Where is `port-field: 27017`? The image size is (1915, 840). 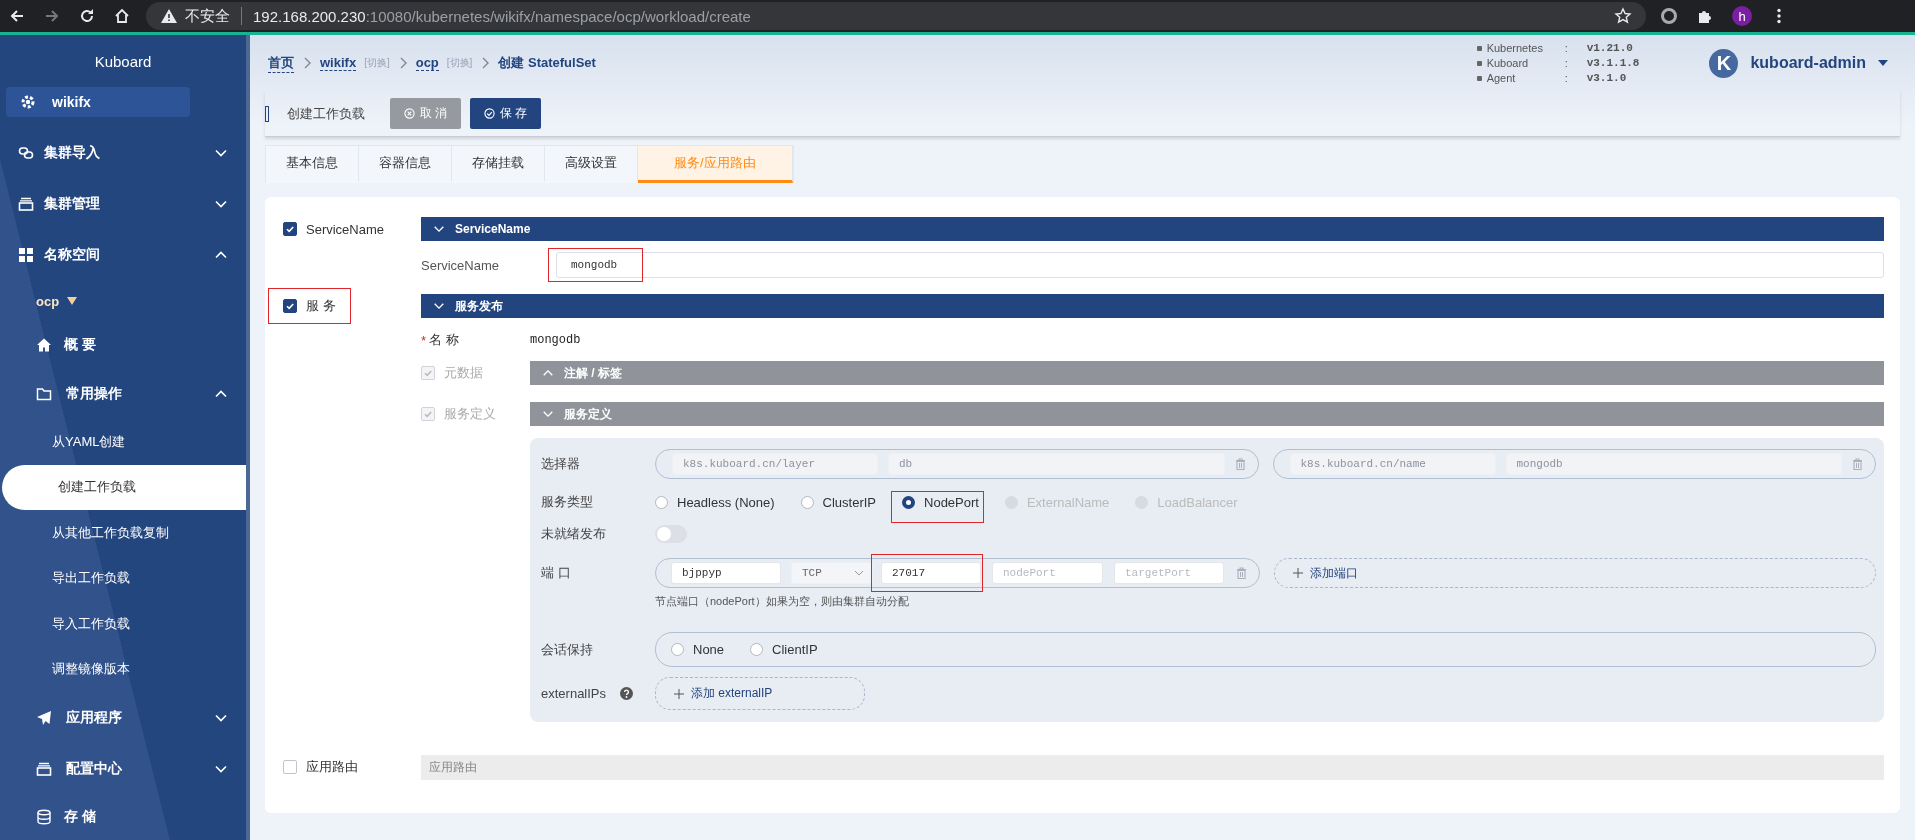
port-field: 27017 is located at coordinates (931, 573).